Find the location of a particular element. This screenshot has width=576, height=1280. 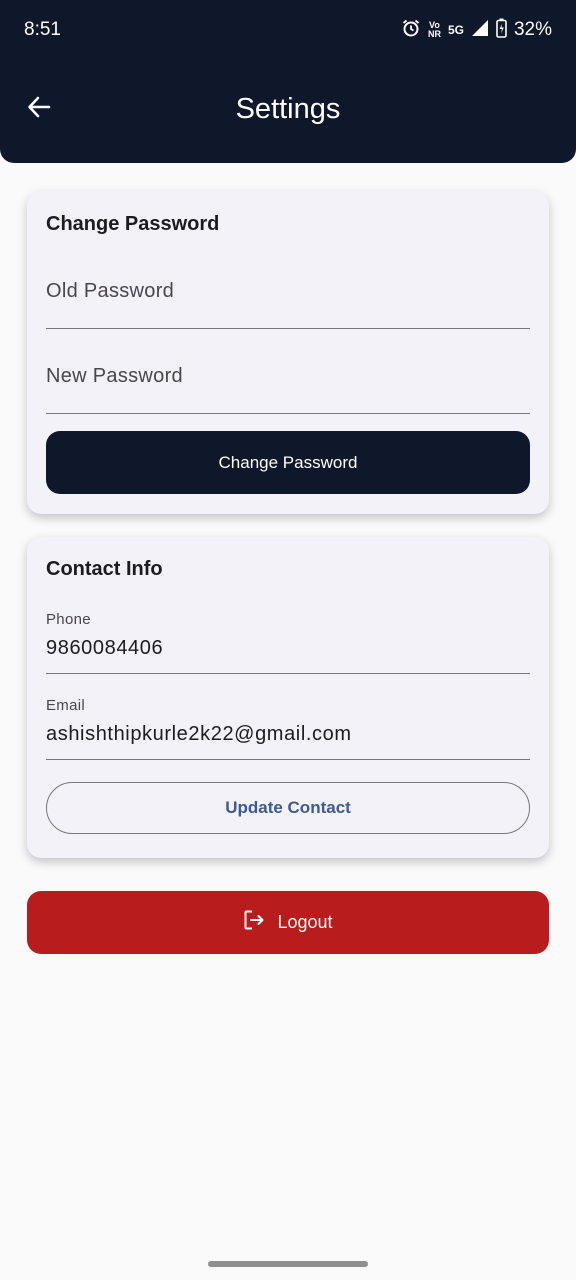

card-title: Change Password is located at coordinates (133, 224).